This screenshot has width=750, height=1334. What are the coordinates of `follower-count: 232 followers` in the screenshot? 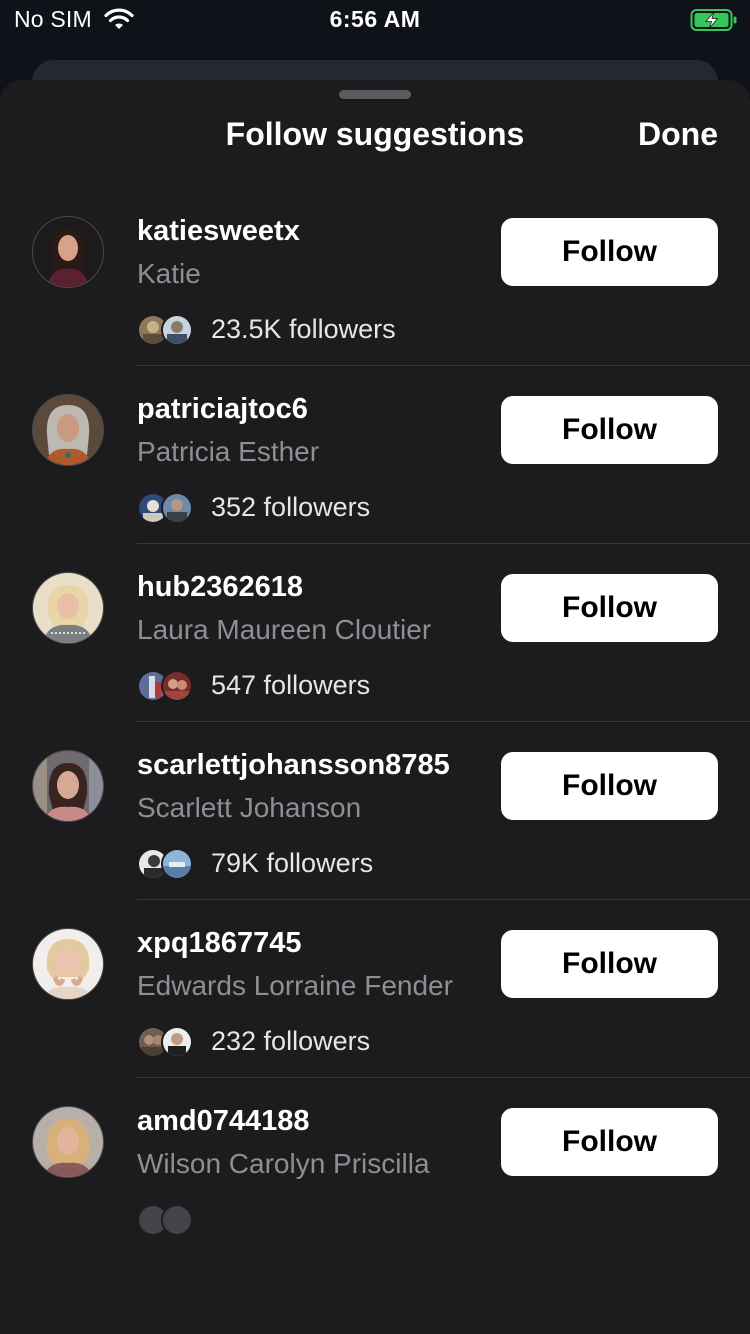 It's located at (291, 1041).